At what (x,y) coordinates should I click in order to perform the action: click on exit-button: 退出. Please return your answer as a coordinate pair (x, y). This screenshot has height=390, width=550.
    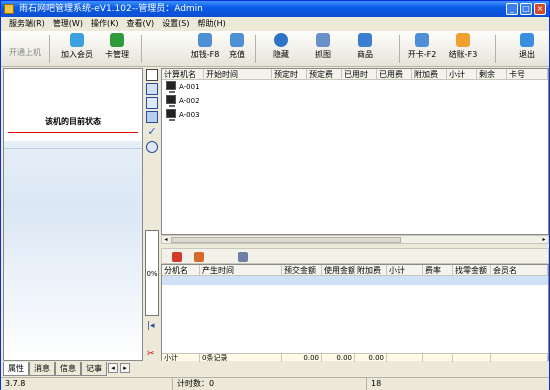
    Looking at the image, I should click on (527, 49).